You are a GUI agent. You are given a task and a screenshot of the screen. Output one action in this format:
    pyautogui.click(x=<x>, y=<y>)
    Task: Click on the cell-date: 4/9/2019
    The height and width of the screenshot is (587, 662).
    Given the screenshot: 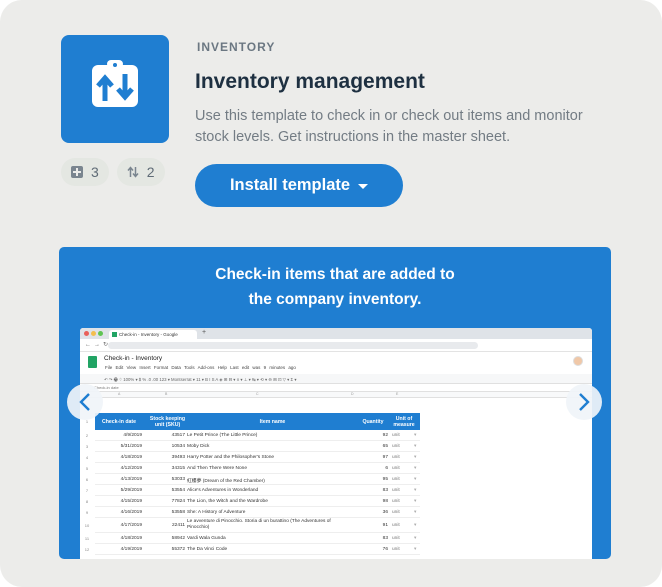 What is the action you would take?
    pyautogui.click(x=132, y=435)
    